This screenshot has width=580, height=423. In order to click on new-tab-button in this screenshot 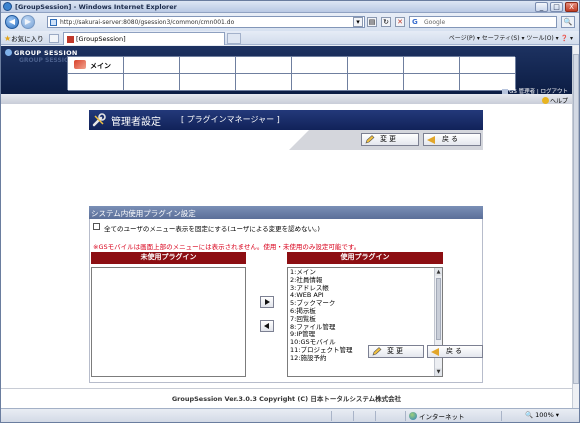, I will do `click(234, 38)`.